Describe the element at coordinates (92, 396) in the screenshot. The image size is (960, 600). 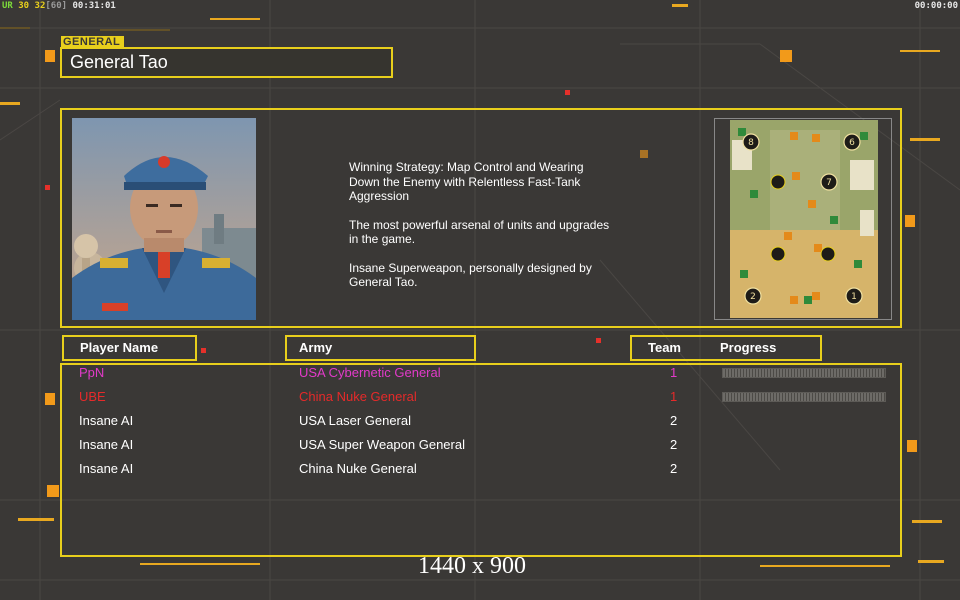
I see `player-name: UBE` at that location.